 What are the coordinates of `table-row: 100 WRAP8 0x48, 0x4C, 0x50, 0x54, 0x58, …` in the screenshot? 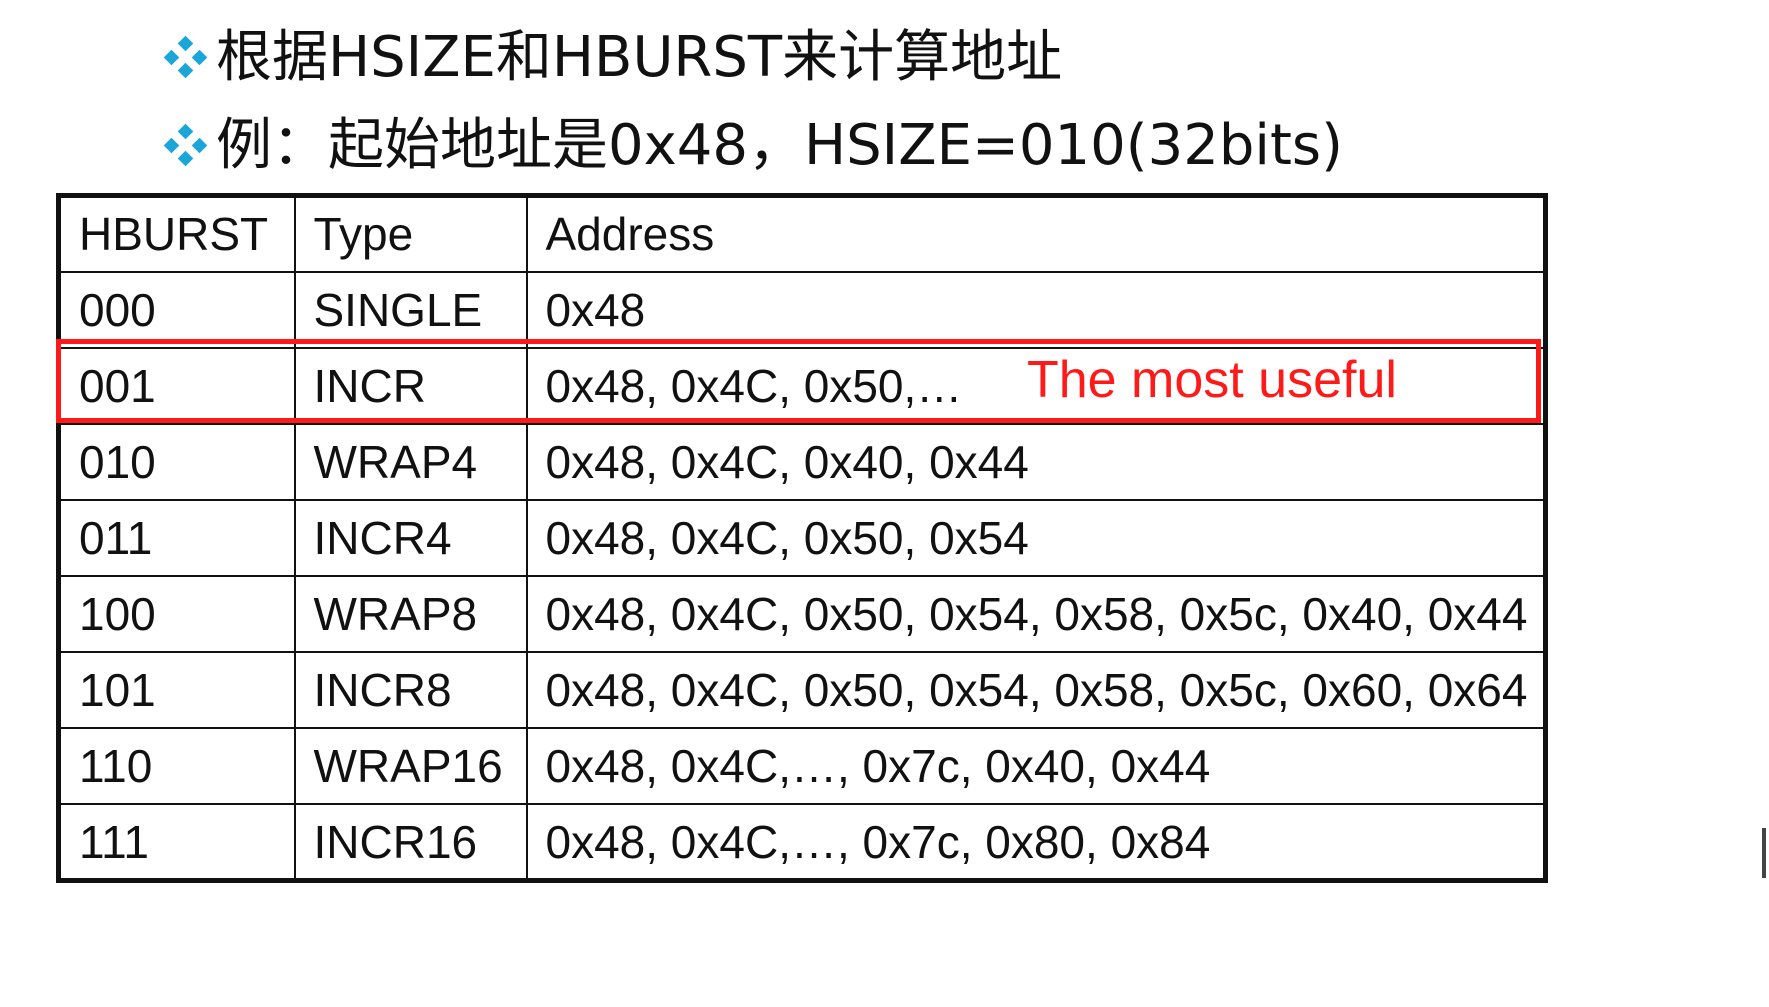 It's located at (802, 614).